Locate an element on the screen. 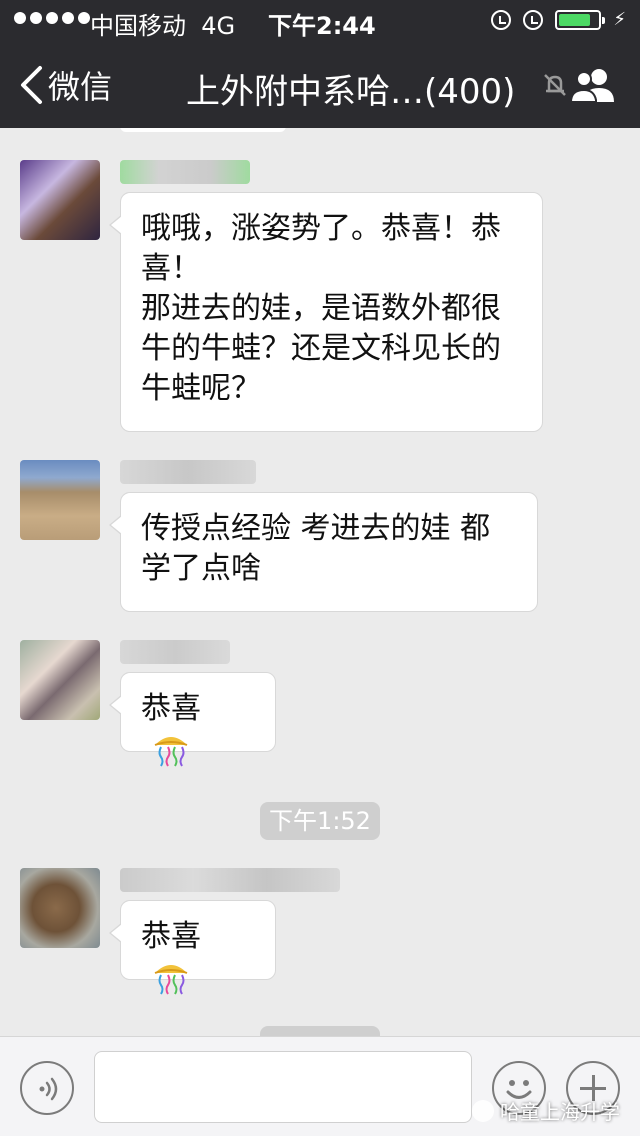  group-members-icon is located at coordinates (593, 85).